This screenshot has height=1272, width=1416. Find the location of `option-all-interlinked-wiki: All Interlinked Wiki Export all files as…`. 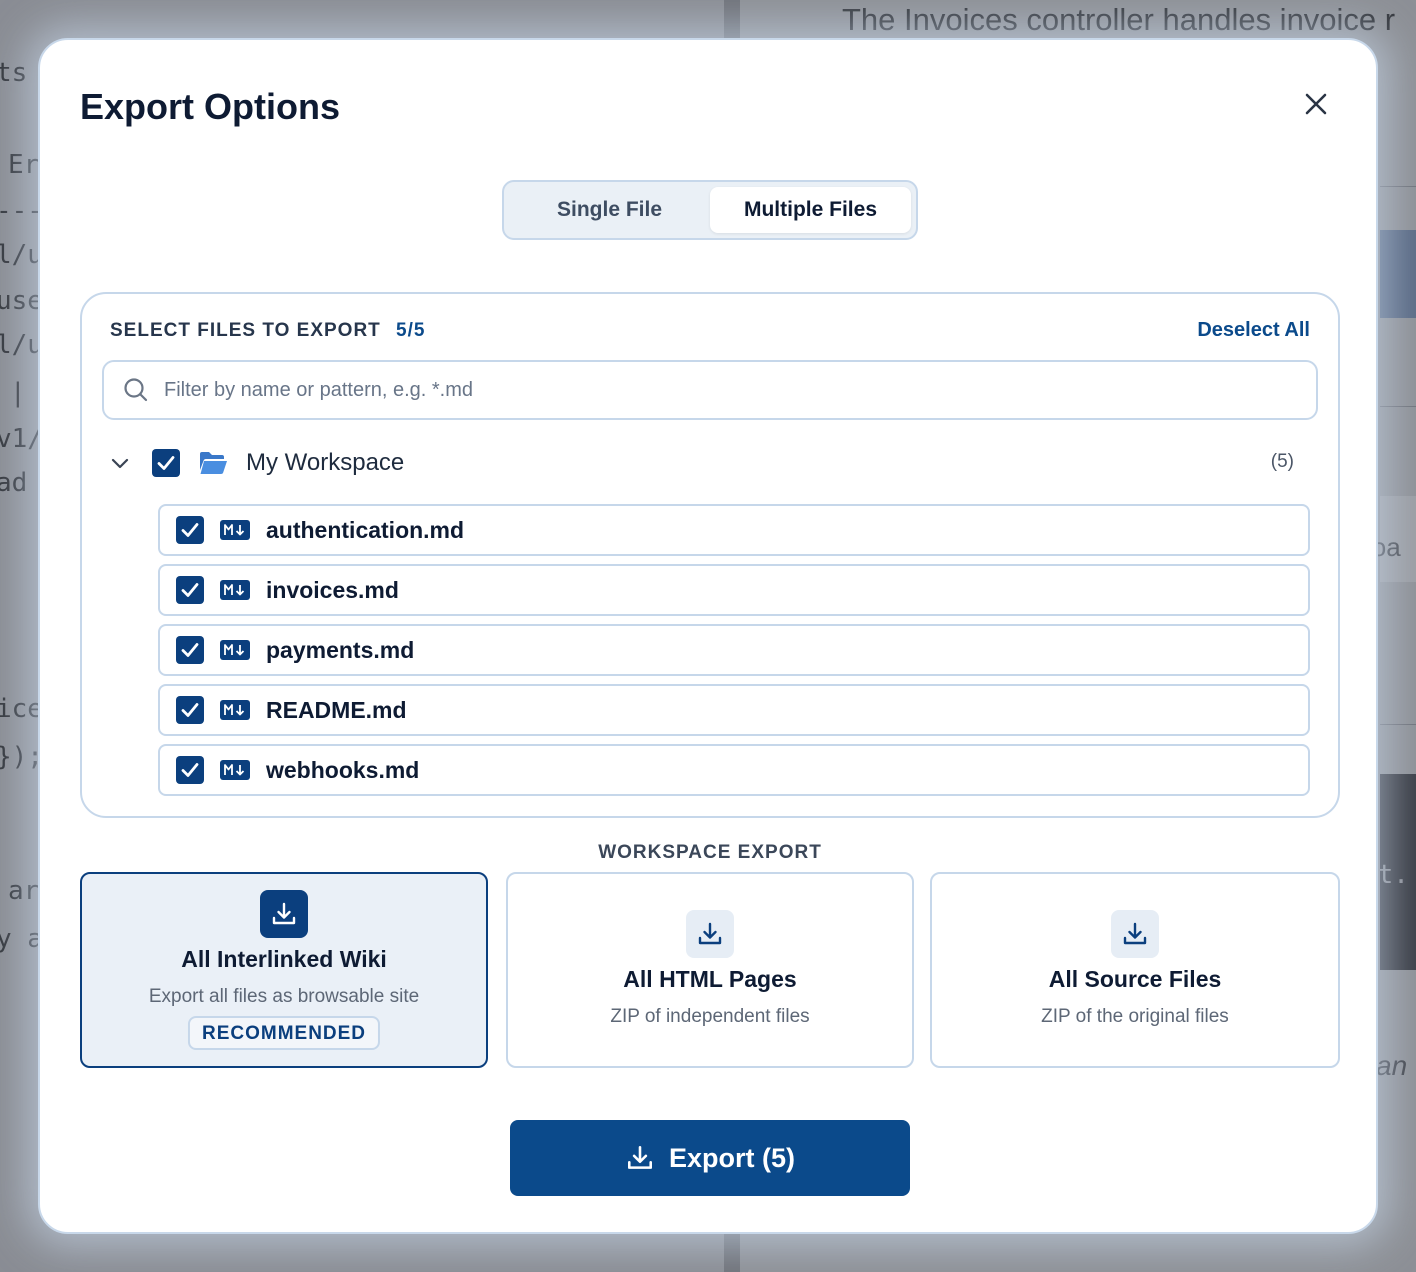

option-all-interlinked-wiki: All Interlinked Wiki Export all files as… is located at coordinates (284, 970).